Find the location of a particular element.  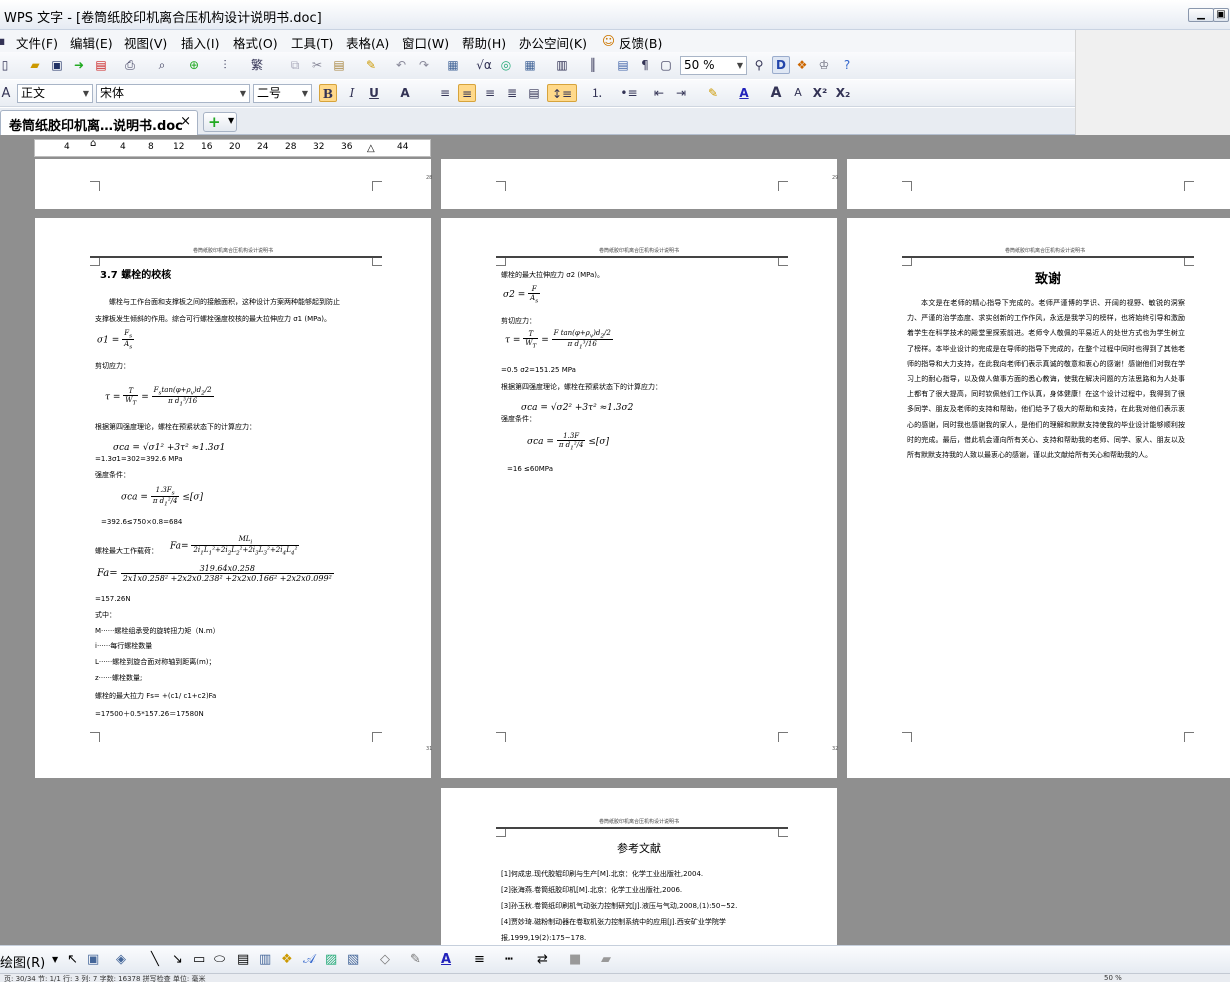

decrease-indent-icon: ⇤ is located at coordinates (659, 93).